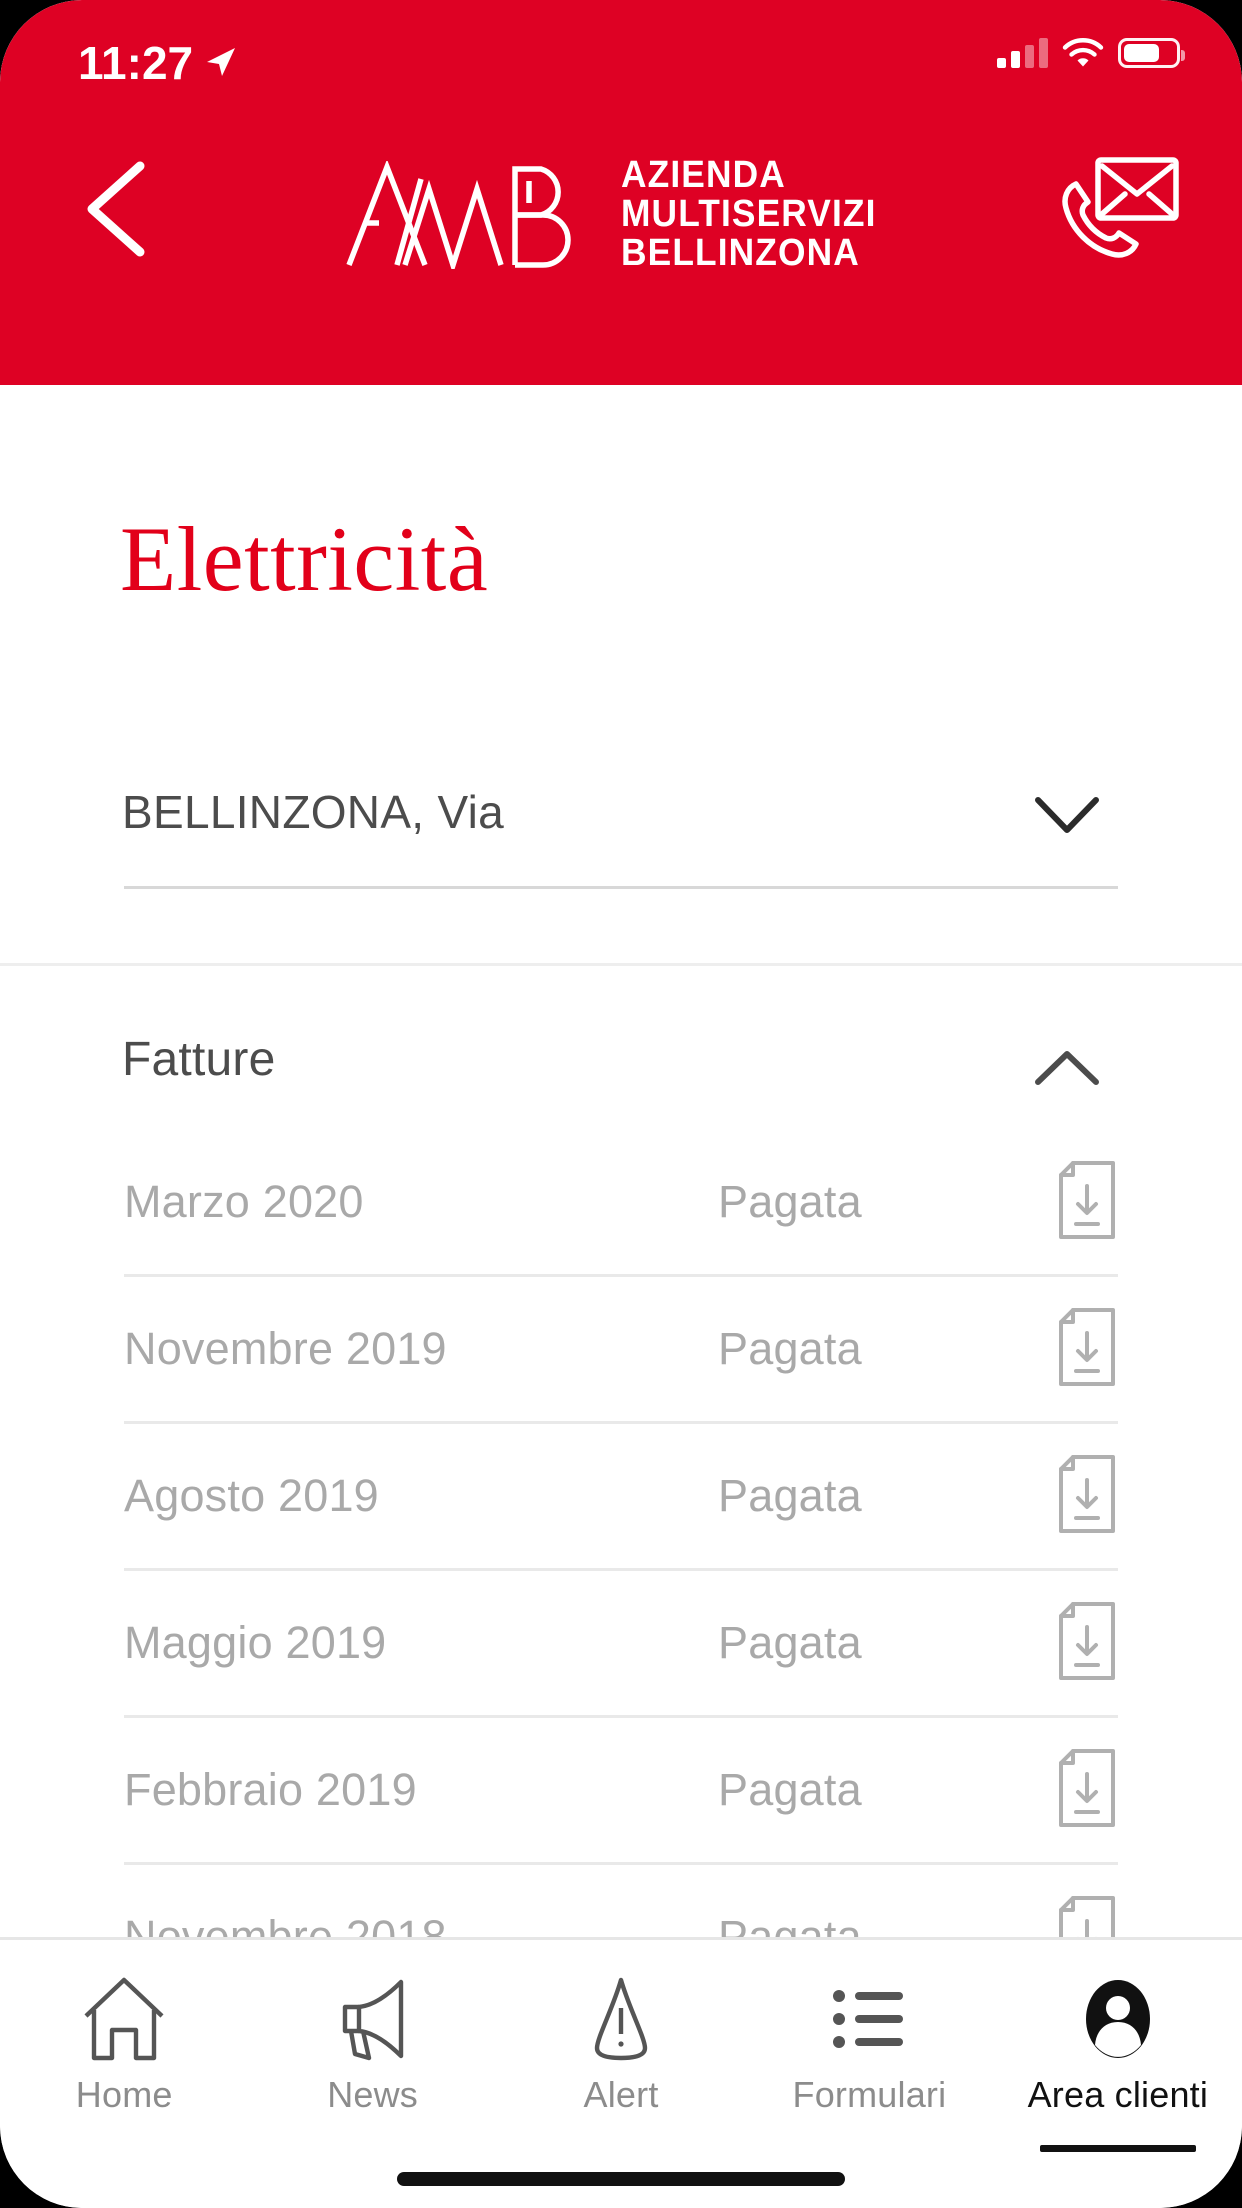 The height and width of the screenshot is (2208, 1242). What do you see at coordinates (1067, 815) in the screenshot?
I see `chevron-down-icon` at bounding box center [1067, 815].